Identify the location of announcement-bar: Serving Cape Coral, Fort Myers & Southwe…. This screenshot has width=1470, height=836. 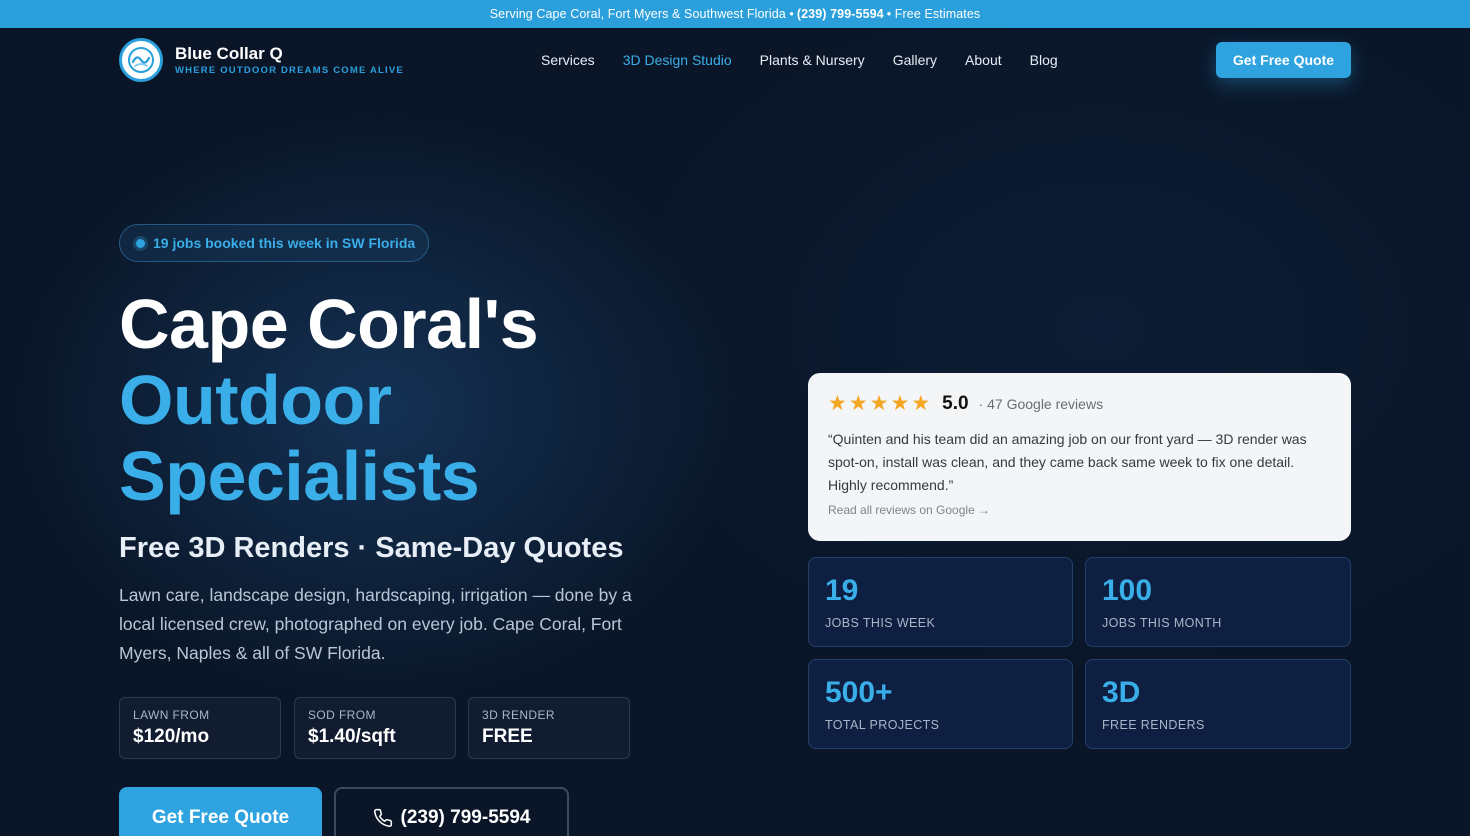
(735, 14).